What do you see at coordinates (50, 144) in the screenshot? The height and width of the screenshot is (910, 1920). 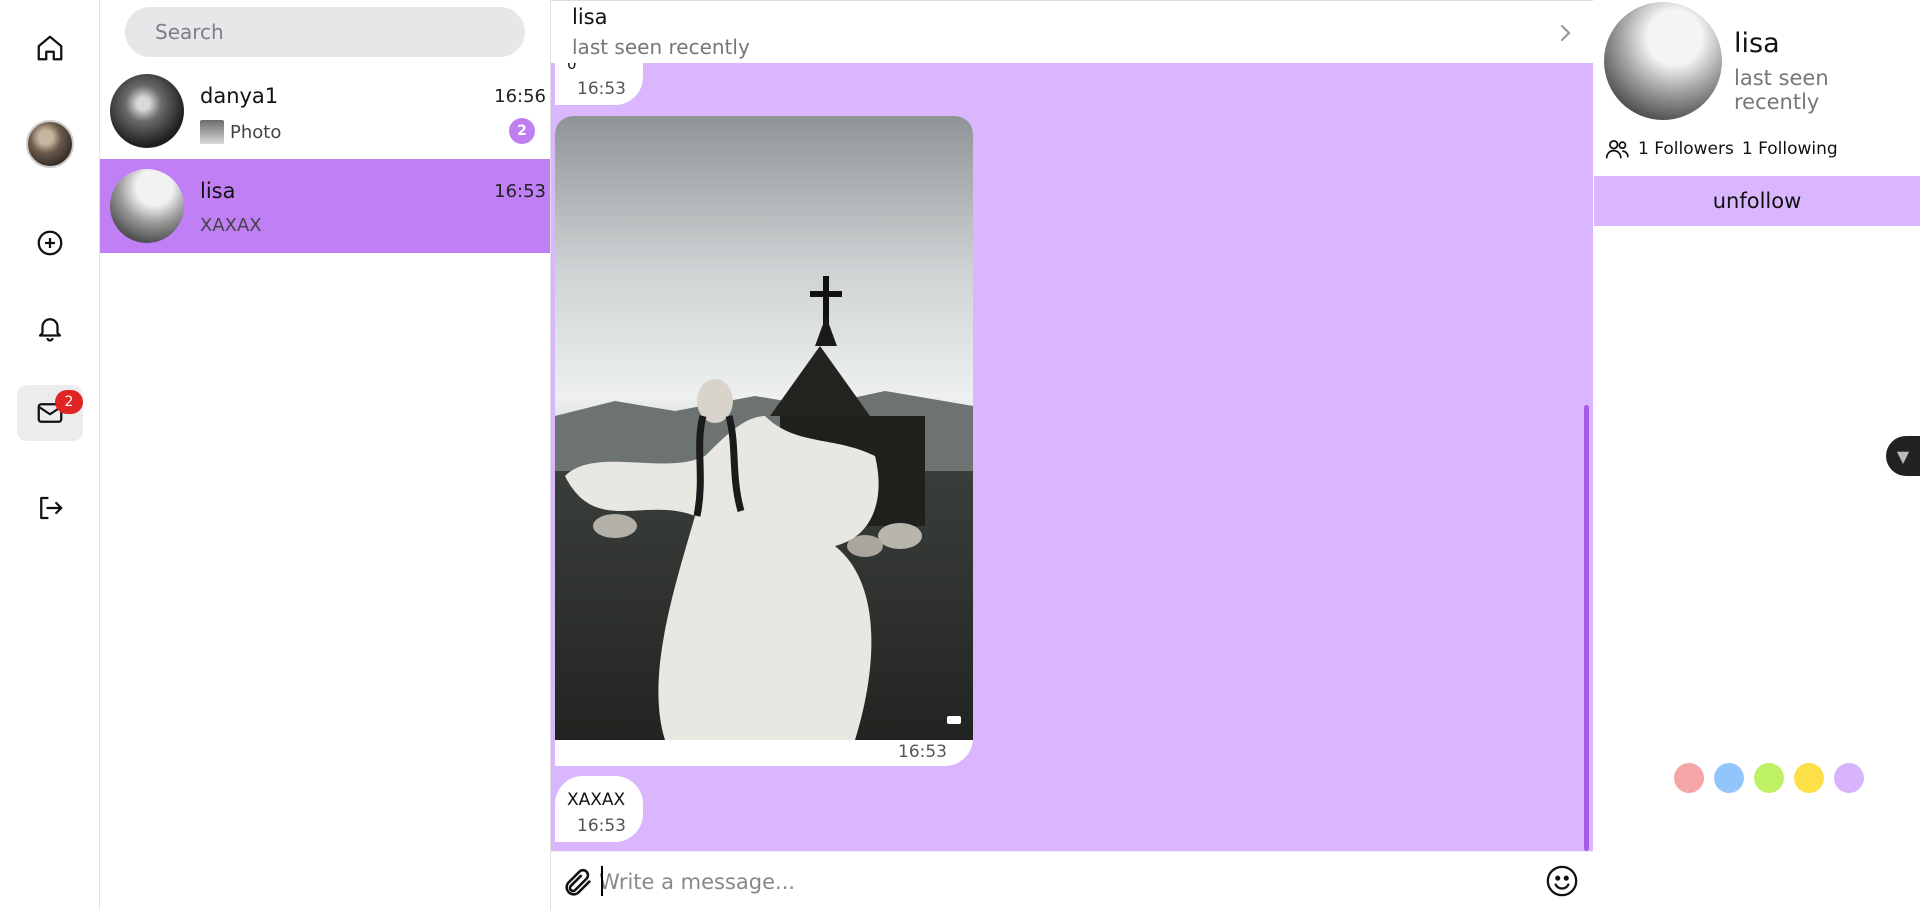 I see `profile-avatar` at bounding box center [50, 144].